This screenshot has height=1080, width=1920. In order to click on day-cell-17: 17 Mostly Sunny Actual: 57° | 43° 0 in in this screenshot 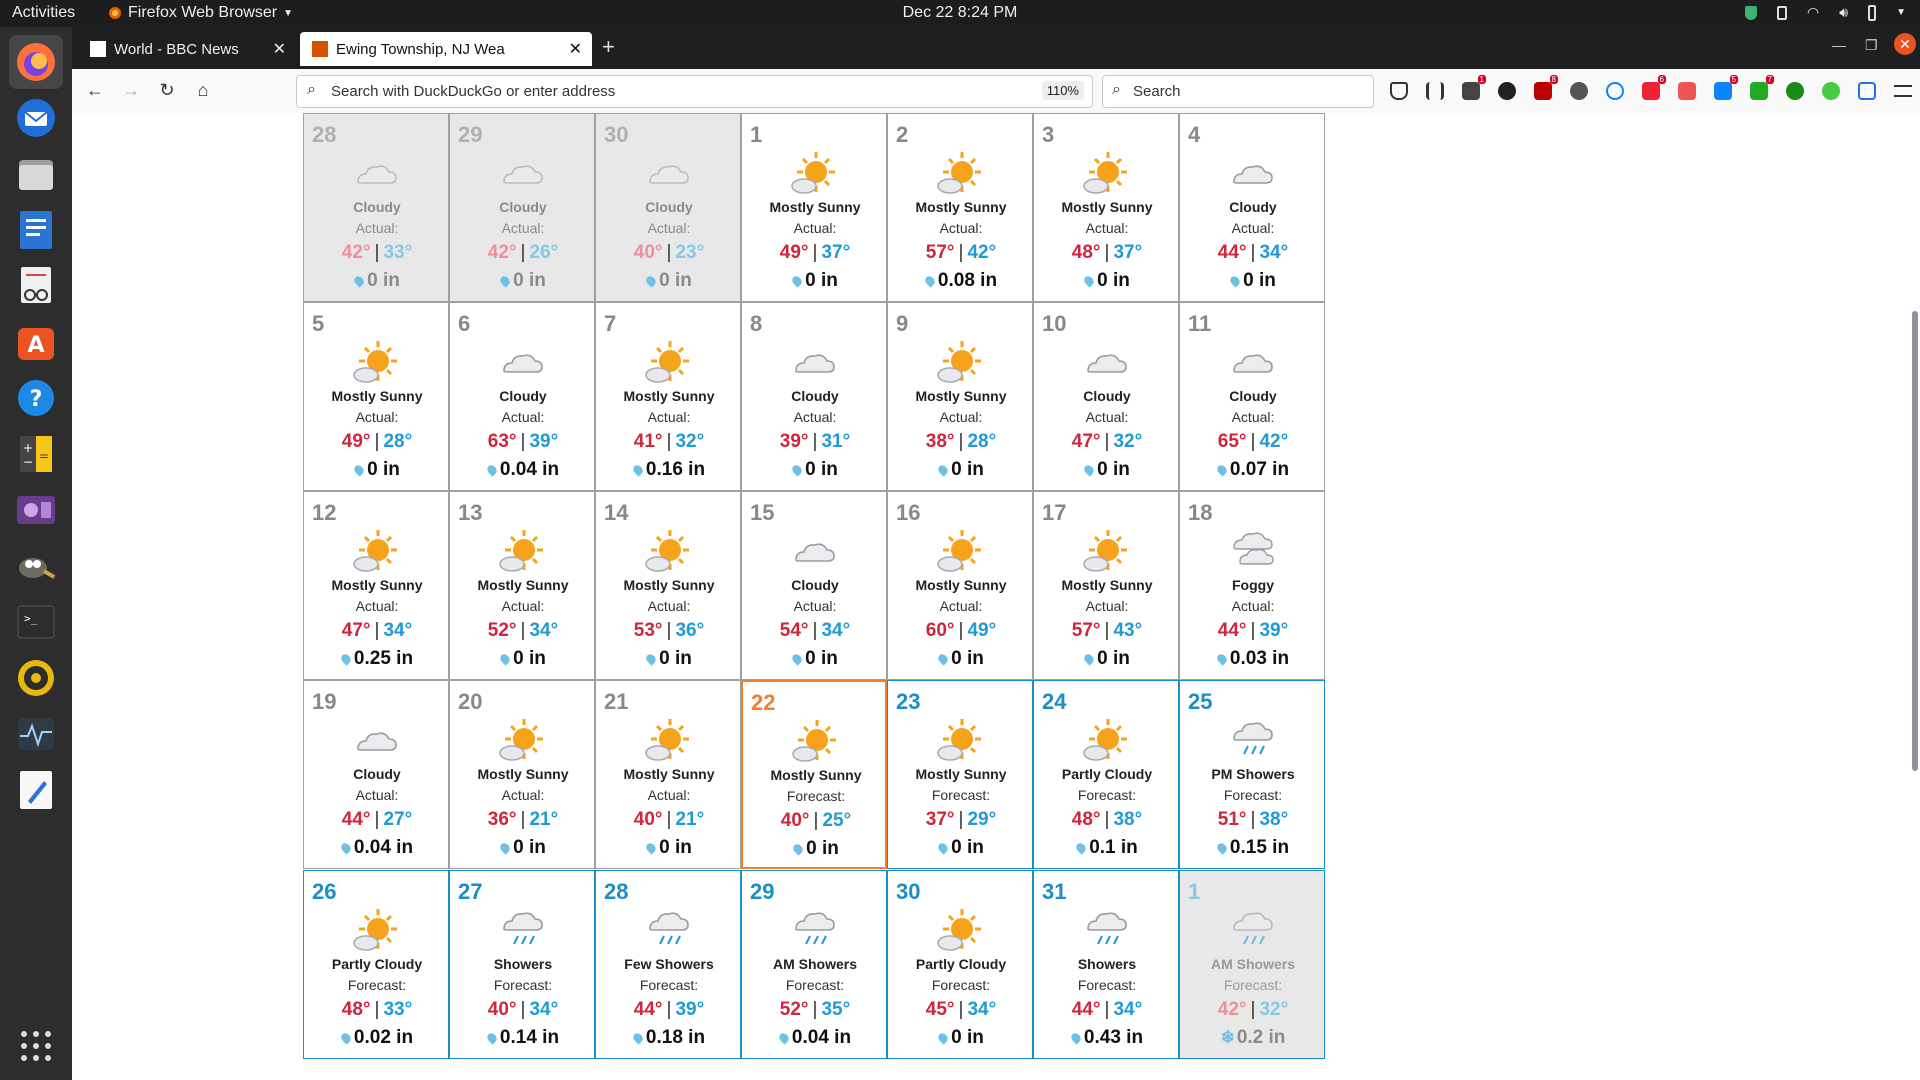, I will do `click(1106, 585)`.